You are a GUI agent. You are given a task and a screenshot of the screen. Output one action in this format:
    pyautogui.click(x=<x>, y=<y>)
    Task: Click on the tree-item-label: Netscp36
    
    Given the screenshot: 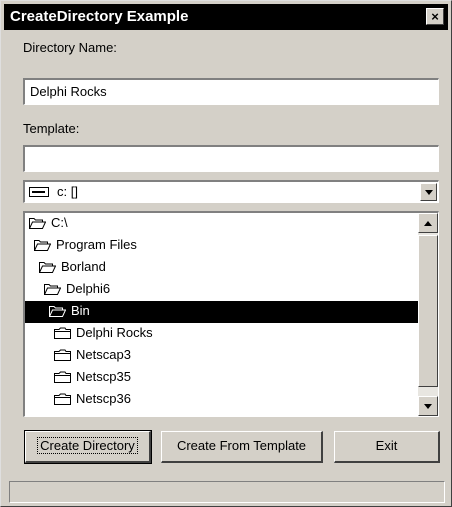 What is the action you would take?
    pyautogui.click(x=103, y=398)
    